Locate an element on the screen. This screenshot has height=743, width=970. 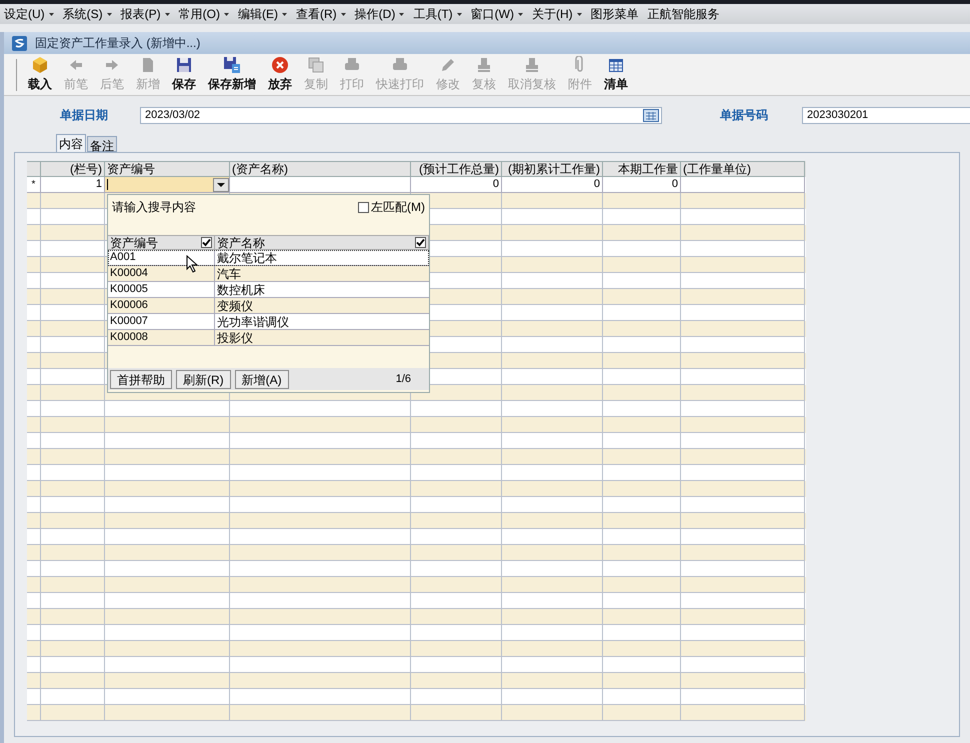
lookup-row: K00004 汽车 is located at coordinates (268, 274).